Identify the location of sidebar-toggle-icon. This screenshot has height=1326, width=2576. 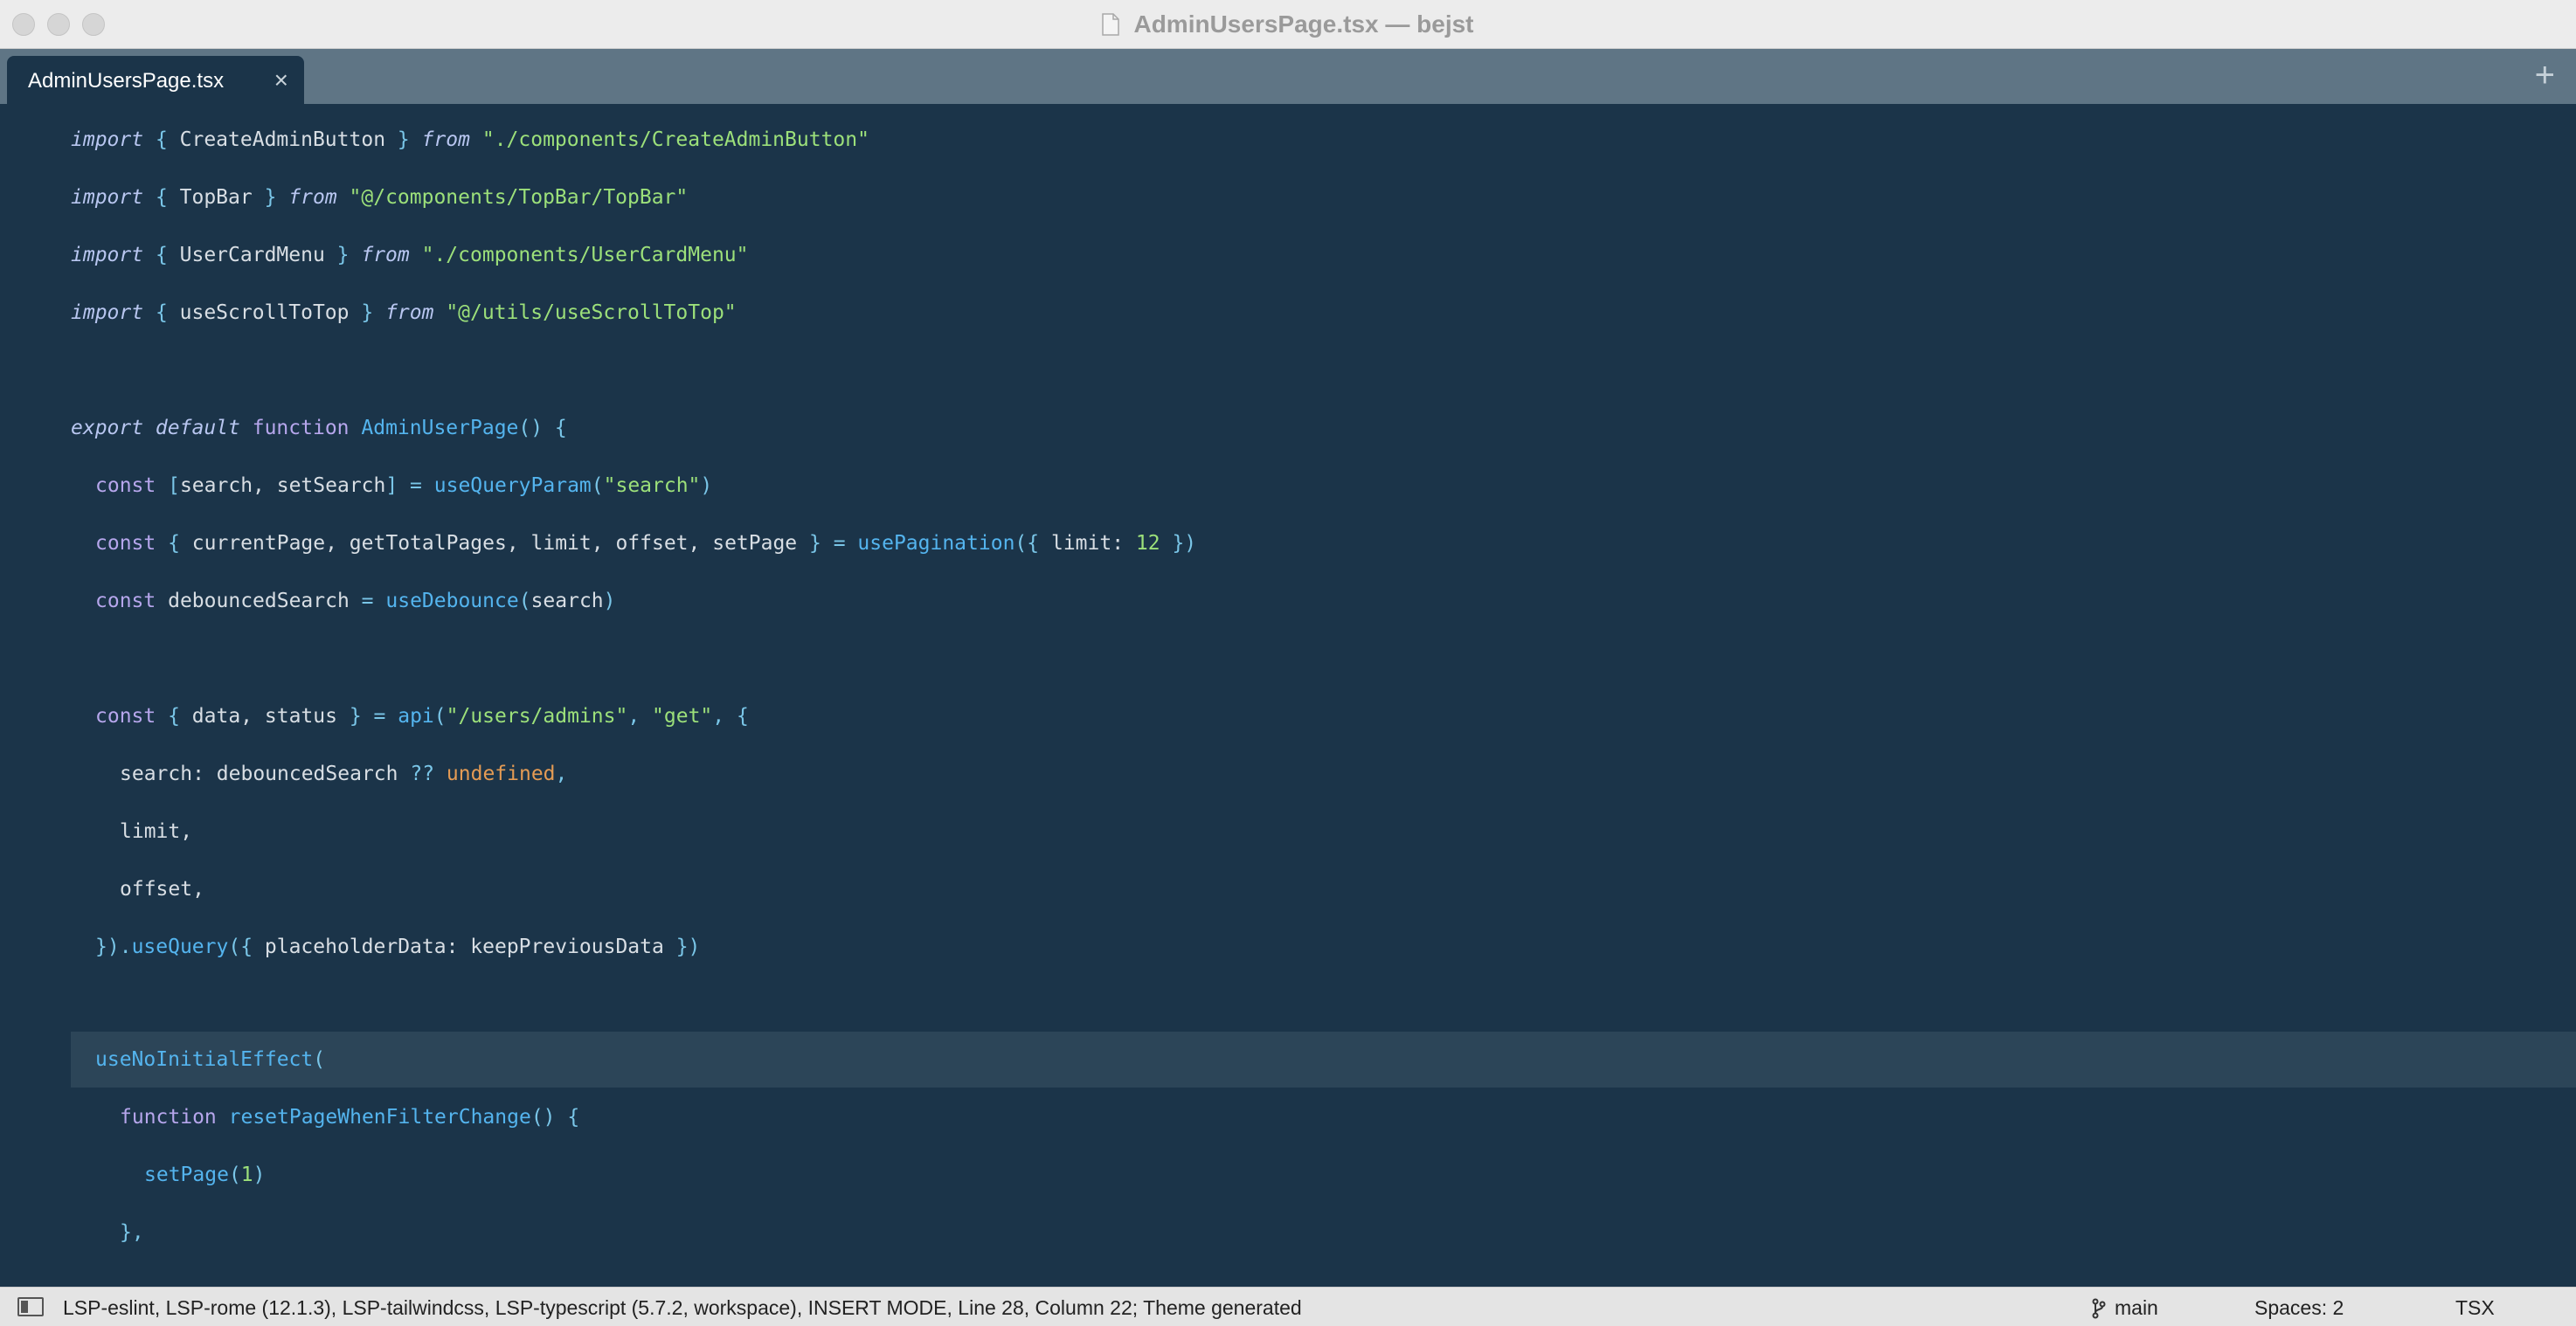
(30, 1306).